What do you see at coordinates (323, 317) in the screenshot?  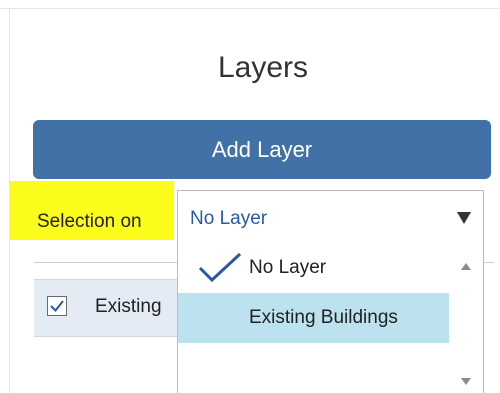 I see `dropdown-option-label: Existing Buildings` at bounding box center [323, 317].